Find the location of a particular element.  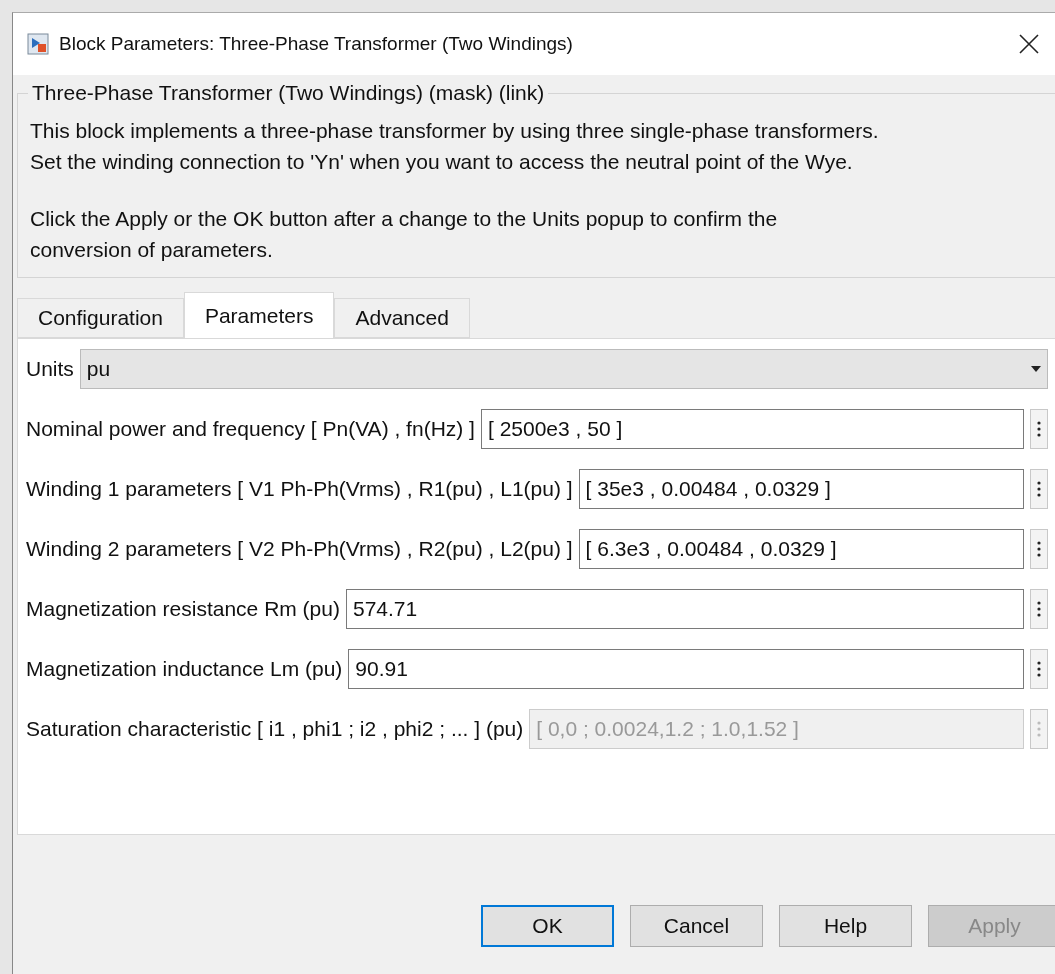

description-text: This block implements a three-phase transformer by using three single-phase transformers. Set the winding connection to 'Yn' when you want to access the neutral point of the Wye. is located at coordinates (455, 146).